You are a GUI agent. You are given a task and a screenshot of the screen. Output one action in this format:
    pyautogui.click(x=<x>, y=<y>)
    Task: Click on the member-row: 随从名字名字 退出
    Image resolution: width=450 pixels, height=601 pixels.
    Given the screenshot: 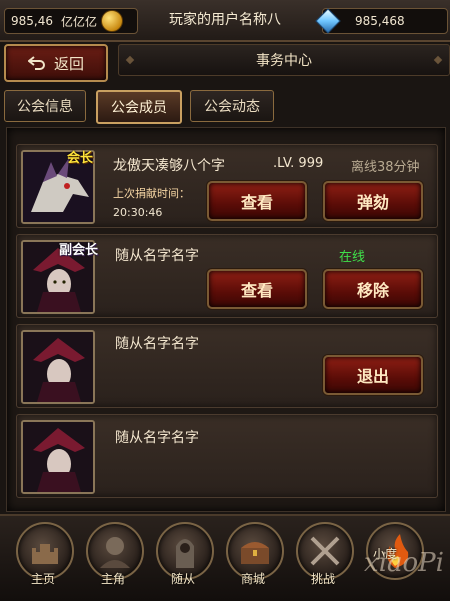 What is the action you would take?
    pyautogui.click(x=227, y=366)
    